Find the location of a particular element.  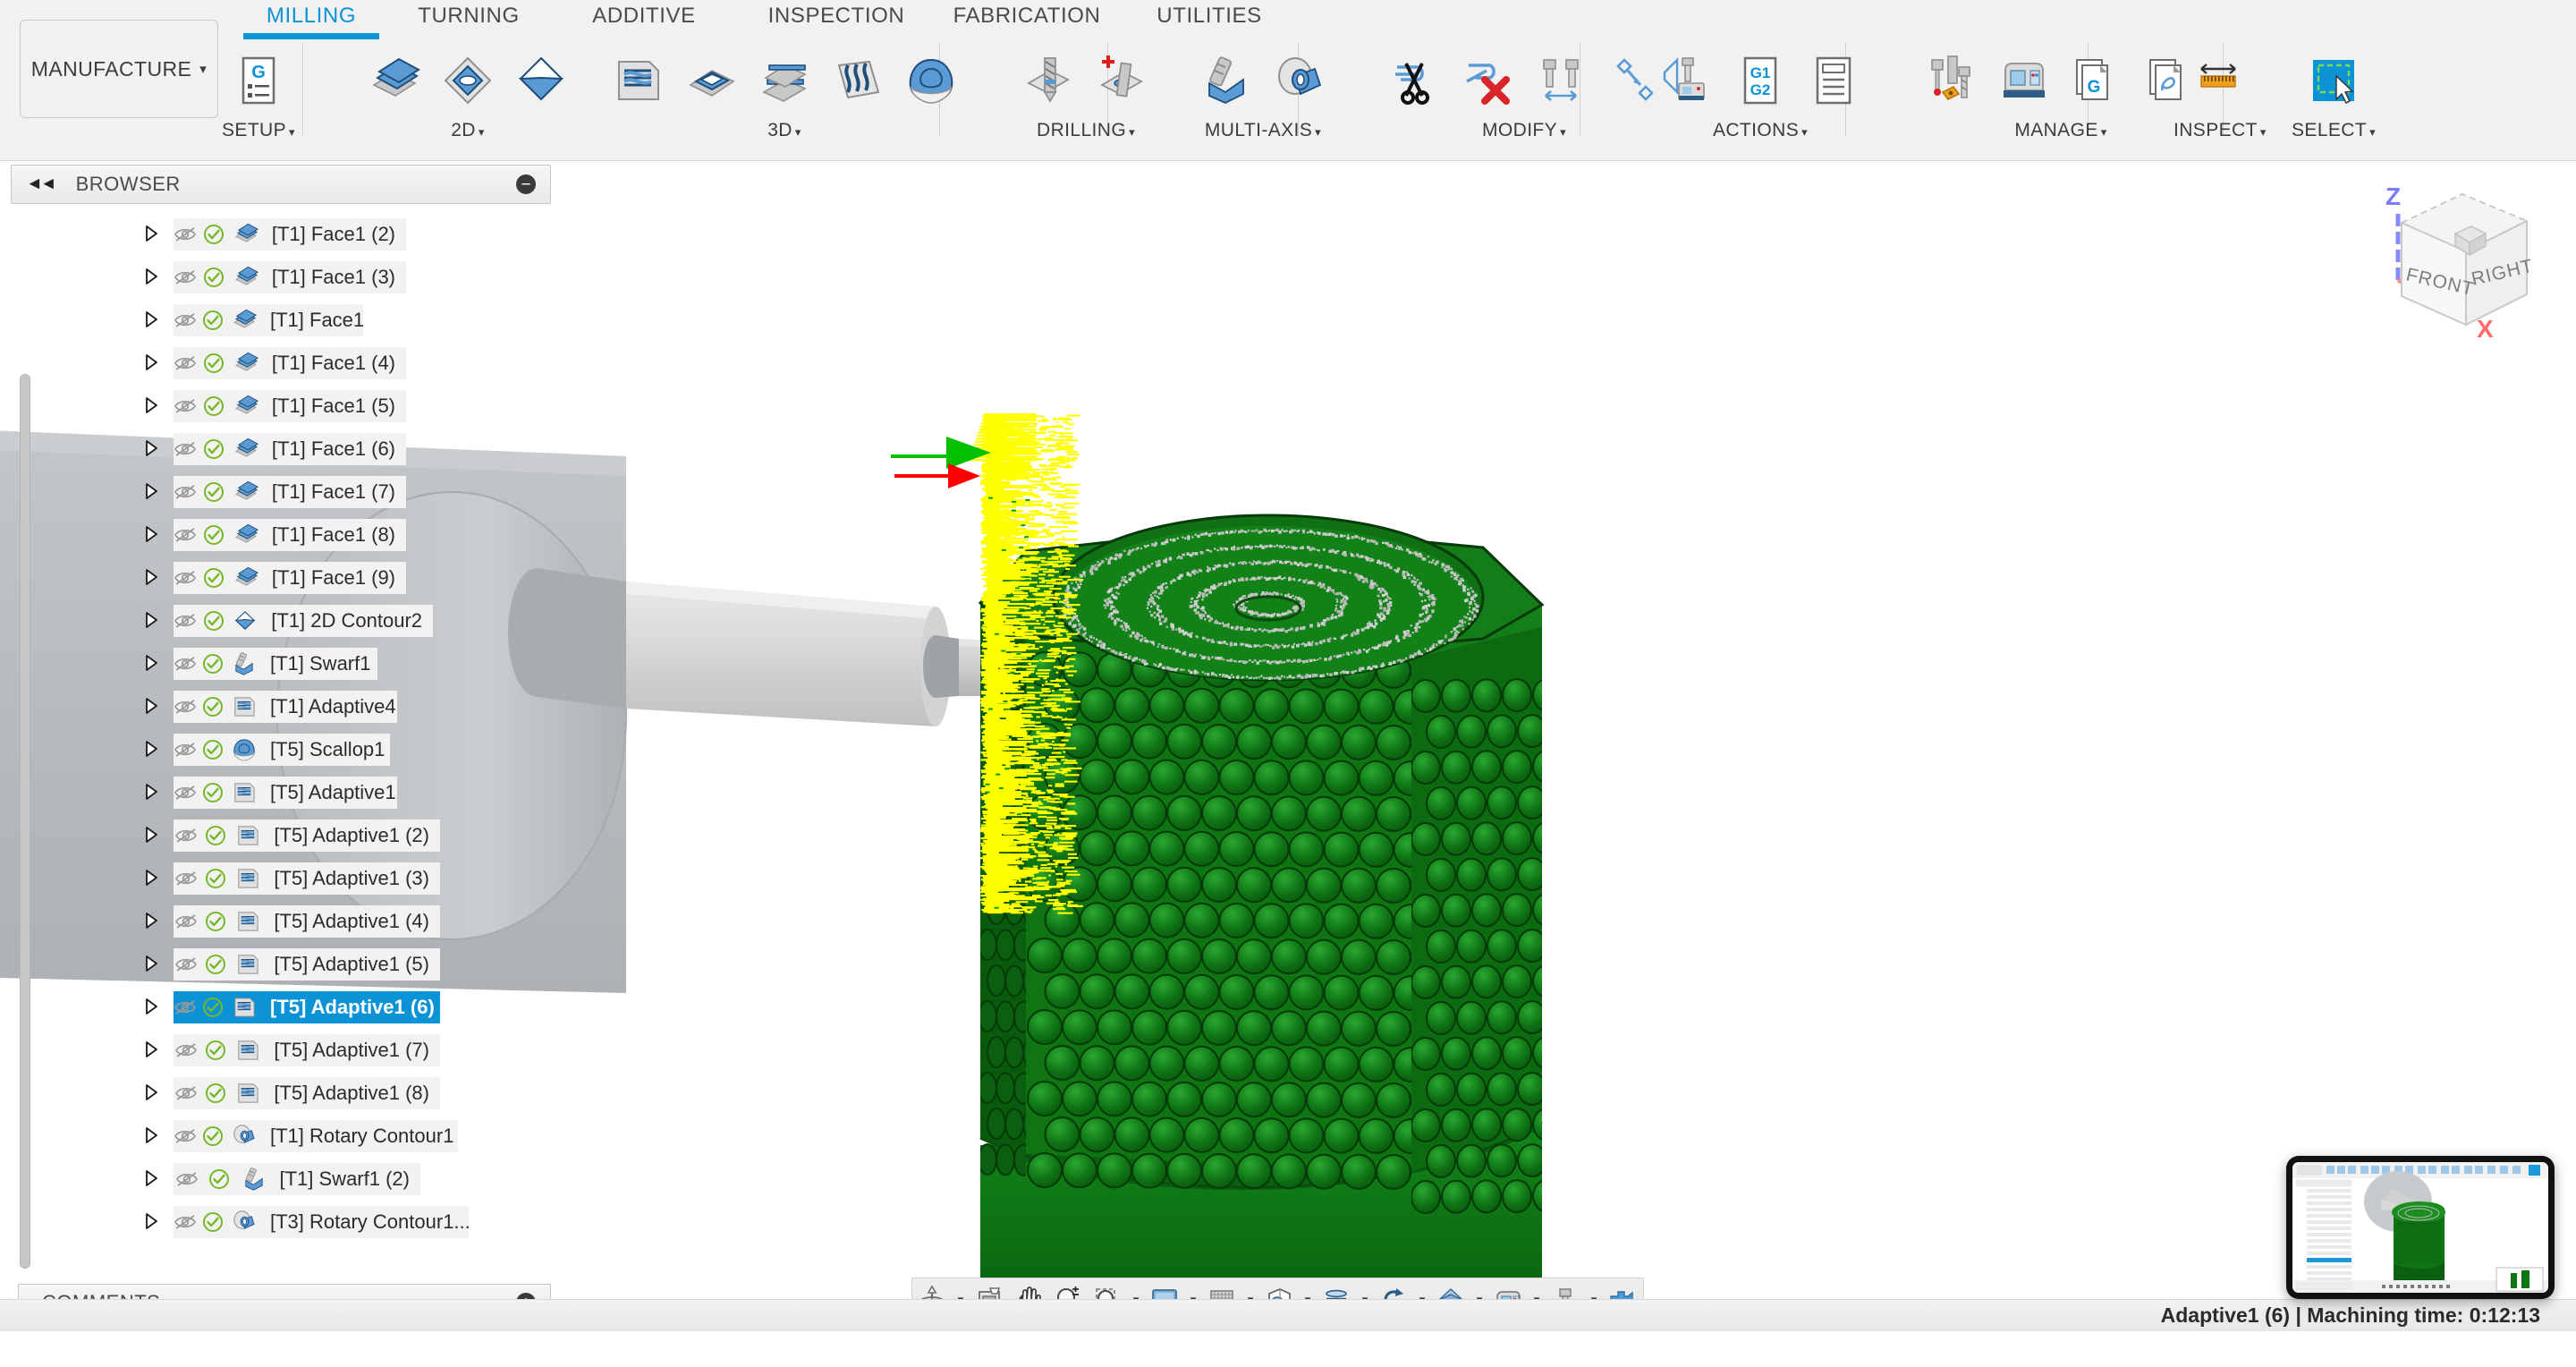

tree-item: [T5] Adaptive1 (7) is located at coordinates (281, 1050).